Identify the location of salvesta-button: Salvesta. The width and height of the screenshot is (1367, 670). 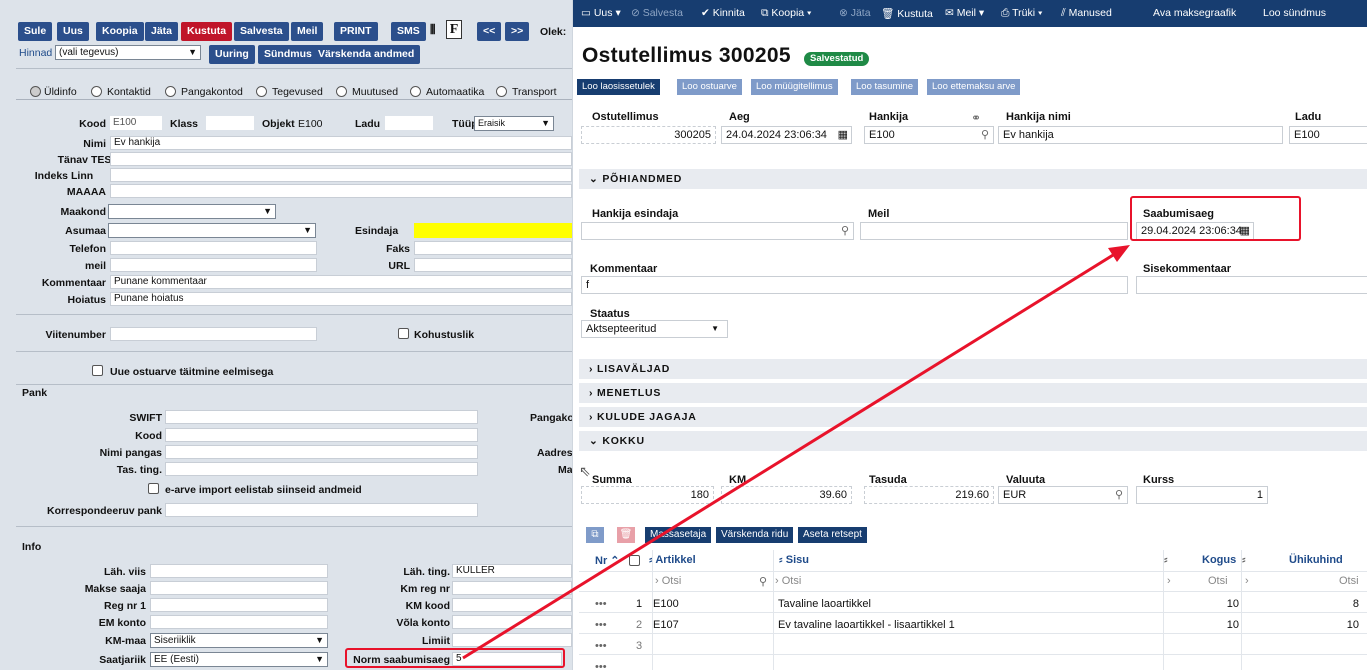
(261, 31).